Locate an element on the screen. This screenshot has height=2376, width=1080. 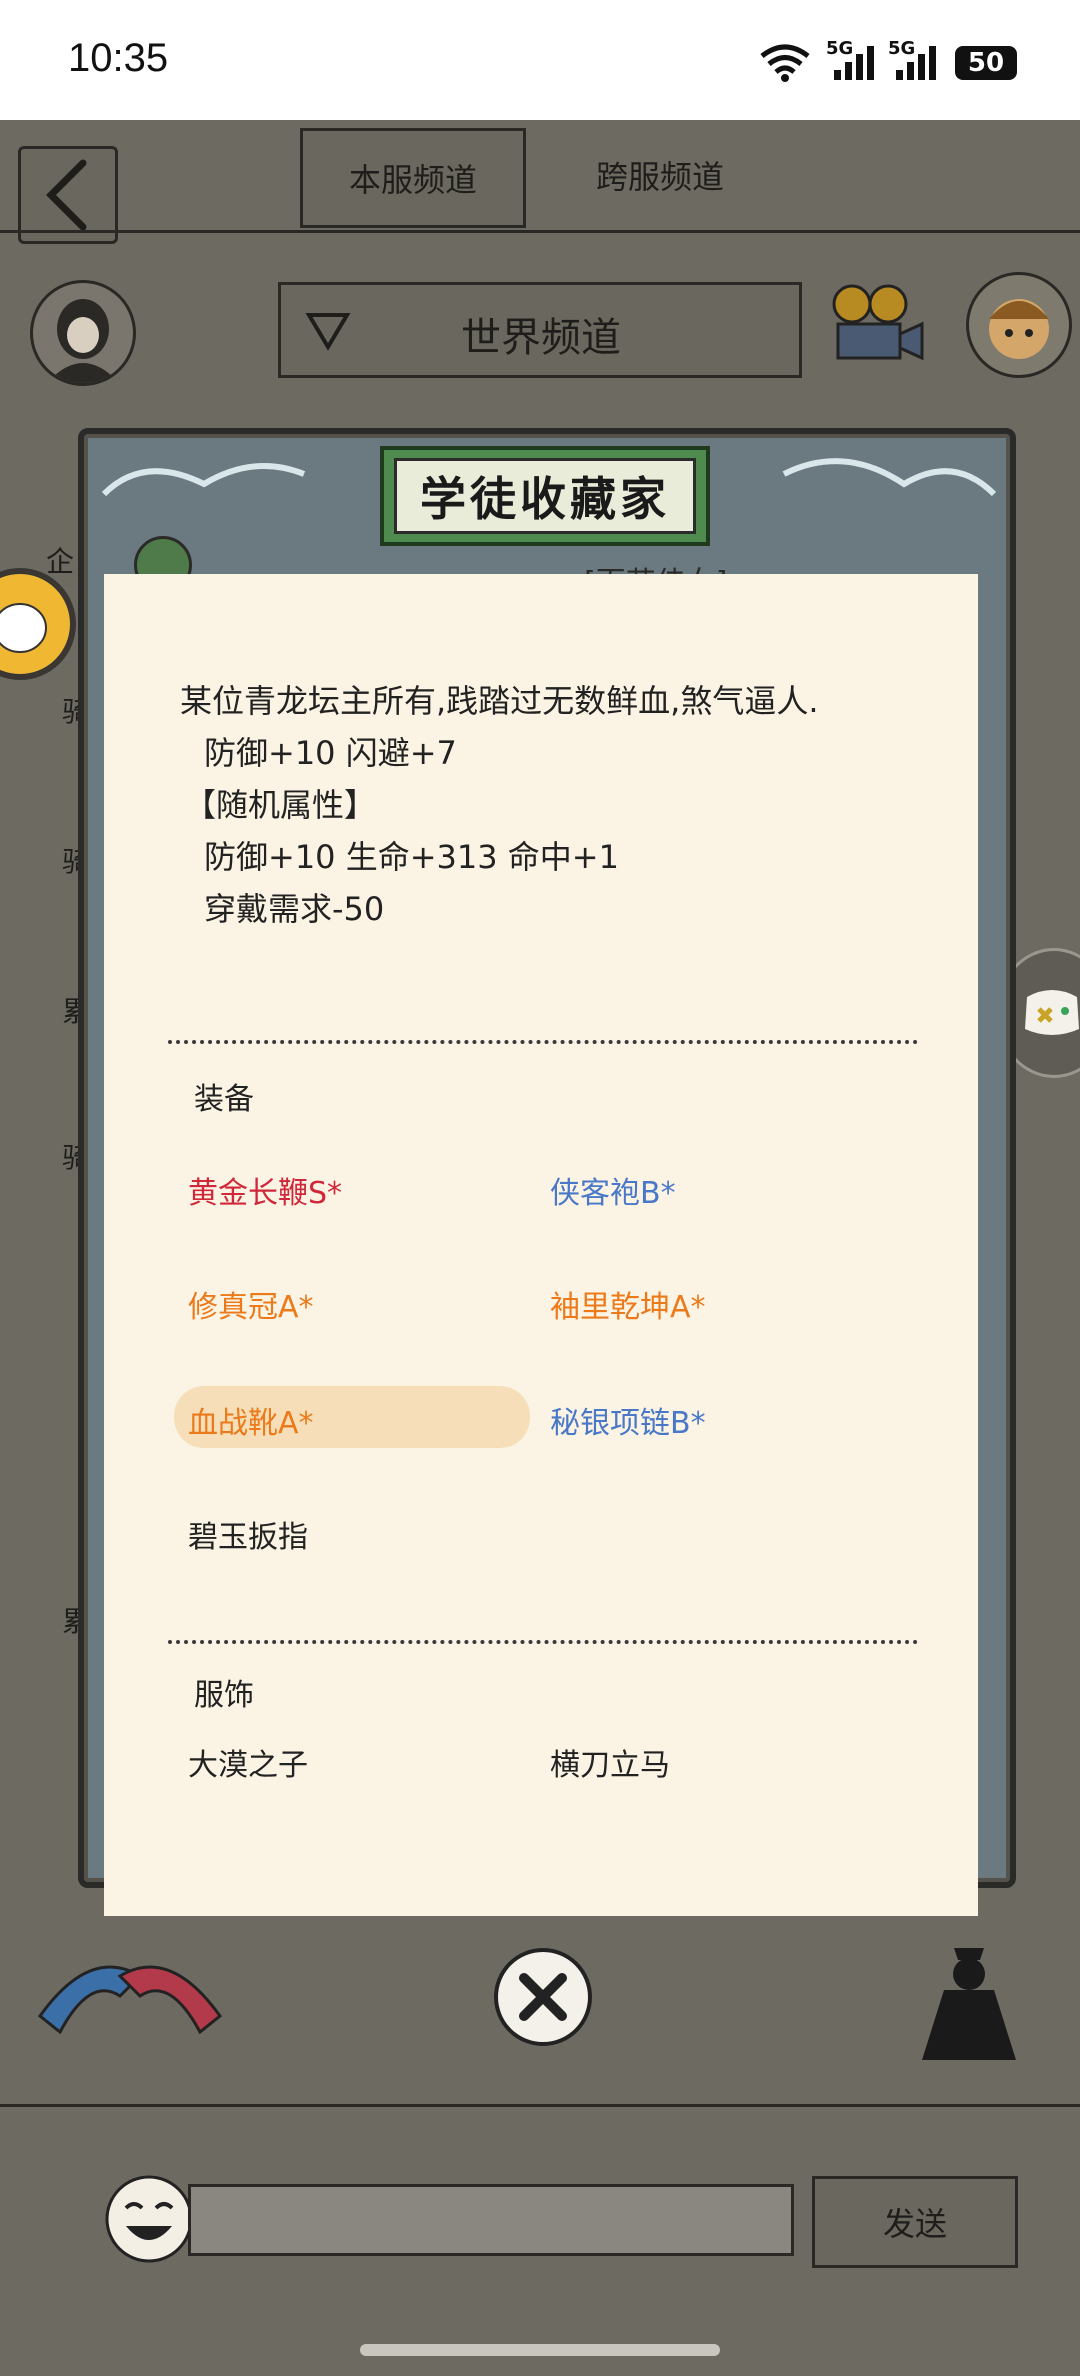
battery-indicator: 50 is located at coordinates (986, 63).